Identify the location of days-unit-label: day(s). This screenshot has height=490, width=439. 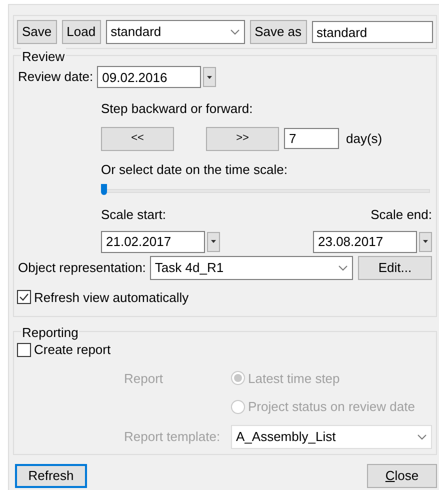
(364, 139).